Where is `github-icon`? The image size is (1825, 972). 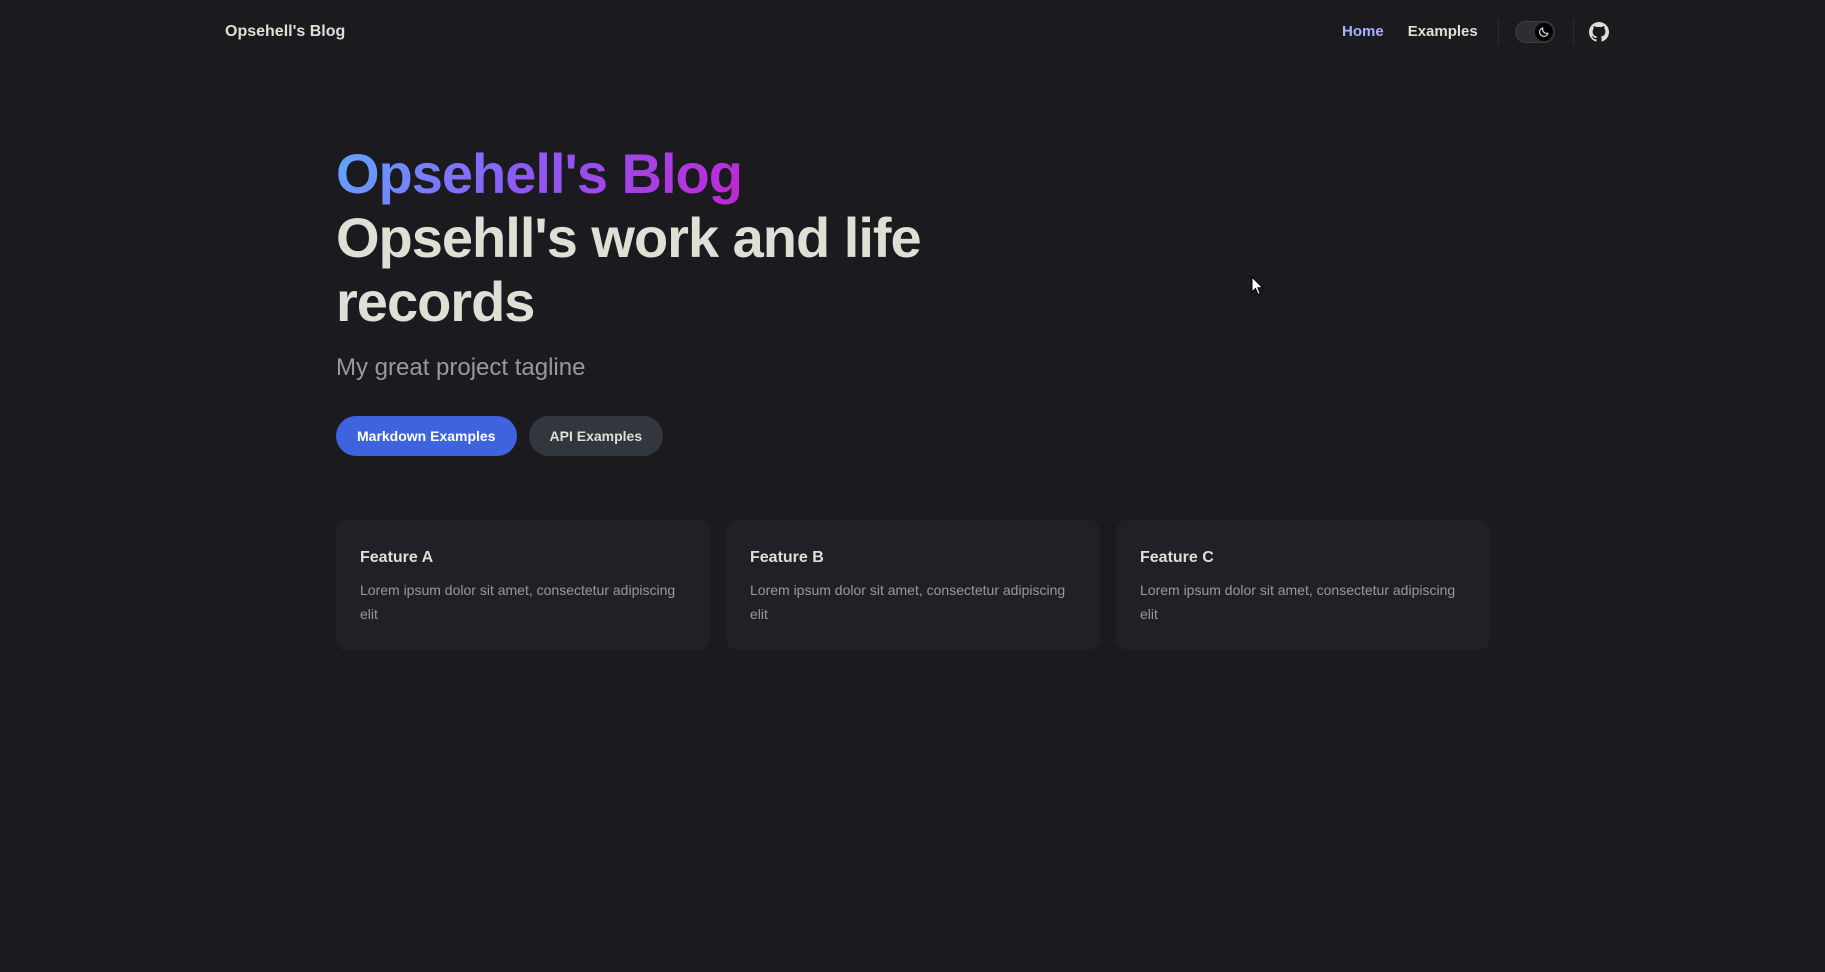 github-icon is located at coordinates (1599, 32).